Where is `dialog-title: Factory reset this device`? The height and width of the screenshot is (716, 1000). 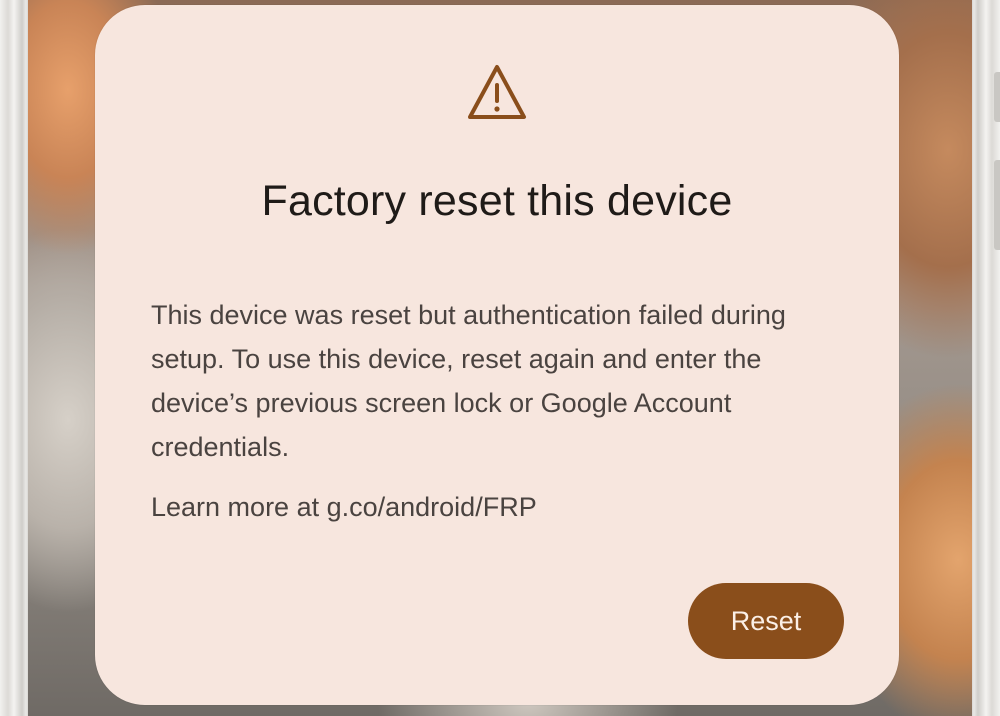
dialog-title: Factory reset this device is located at coordinates (497, 201).